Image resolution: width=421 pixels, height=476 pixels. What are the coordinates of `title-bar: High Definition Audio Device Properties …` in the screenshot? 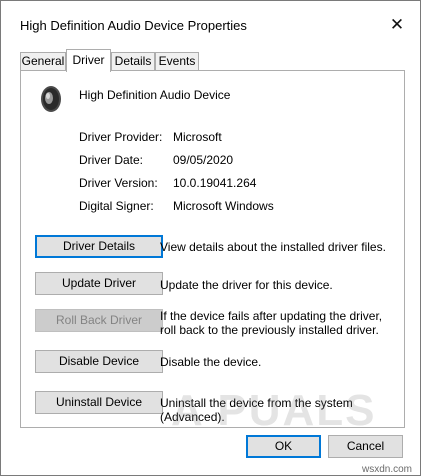 It's located at (210, 23).